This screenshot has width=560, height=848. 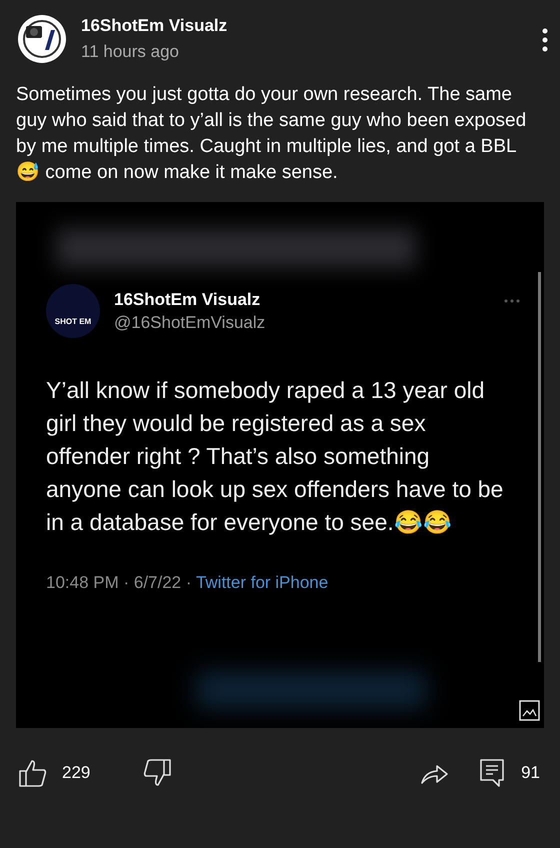 I want to click on tweet-author-name: 16ShotEm Visualz, so click(x=188, y=300).